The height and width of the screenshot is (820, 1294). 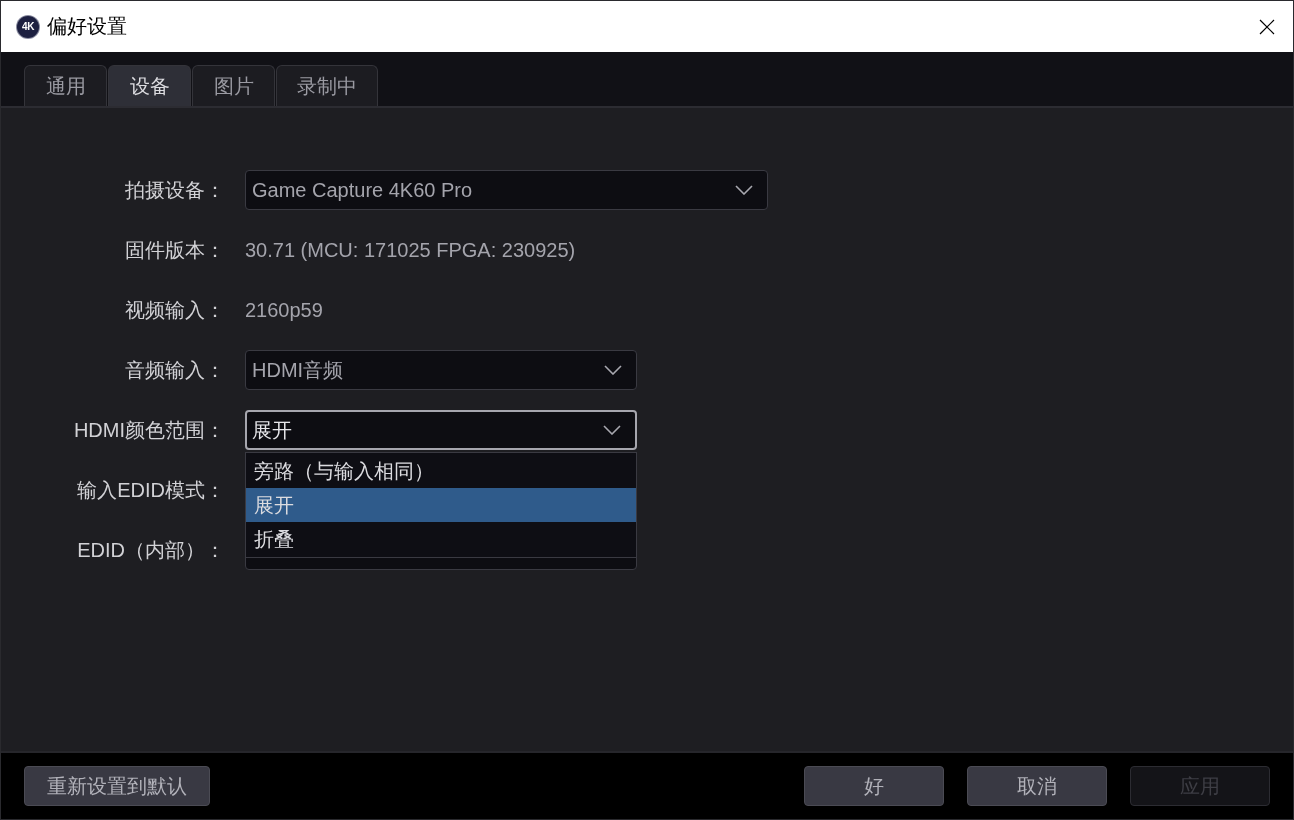 I want to click on setting-label: HDMI颜色范围：, so click(x=148, y=430).